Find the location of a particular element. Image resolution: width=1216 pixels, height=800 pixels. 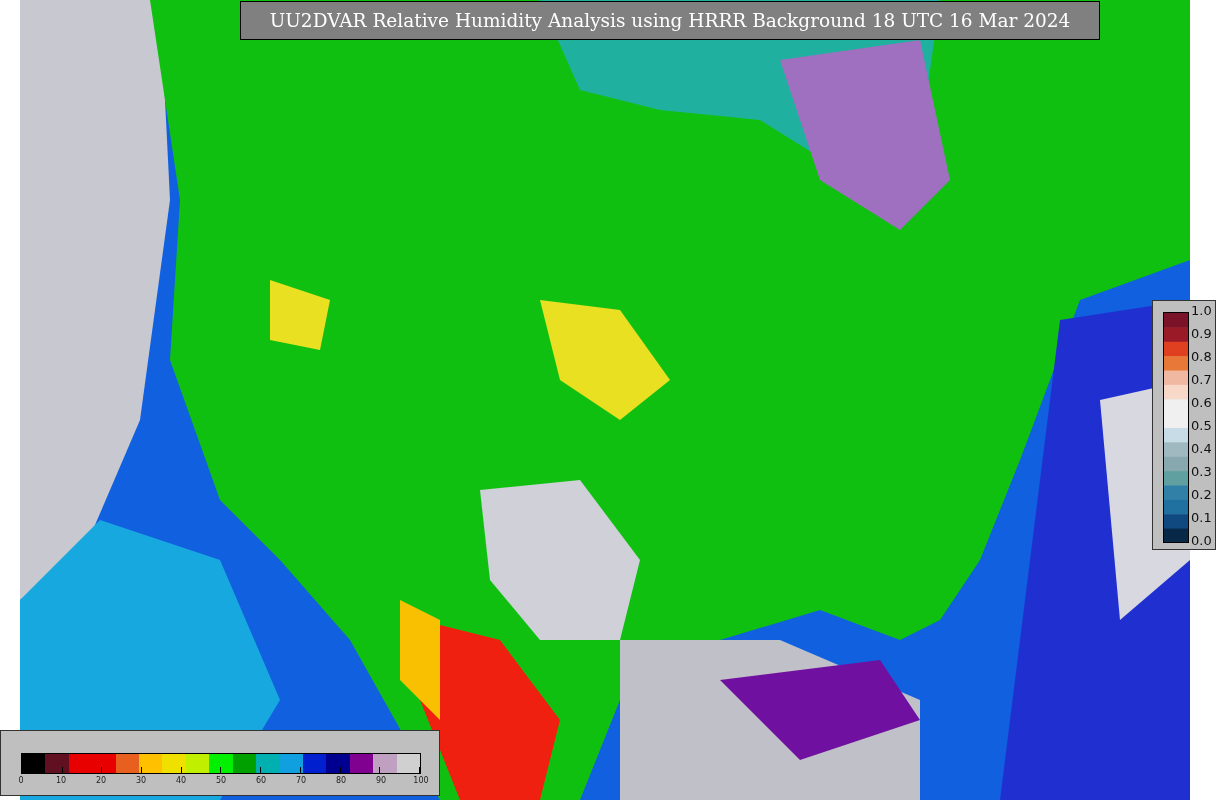

tick-label: 0.2 is located at coordinates (1201, 495).